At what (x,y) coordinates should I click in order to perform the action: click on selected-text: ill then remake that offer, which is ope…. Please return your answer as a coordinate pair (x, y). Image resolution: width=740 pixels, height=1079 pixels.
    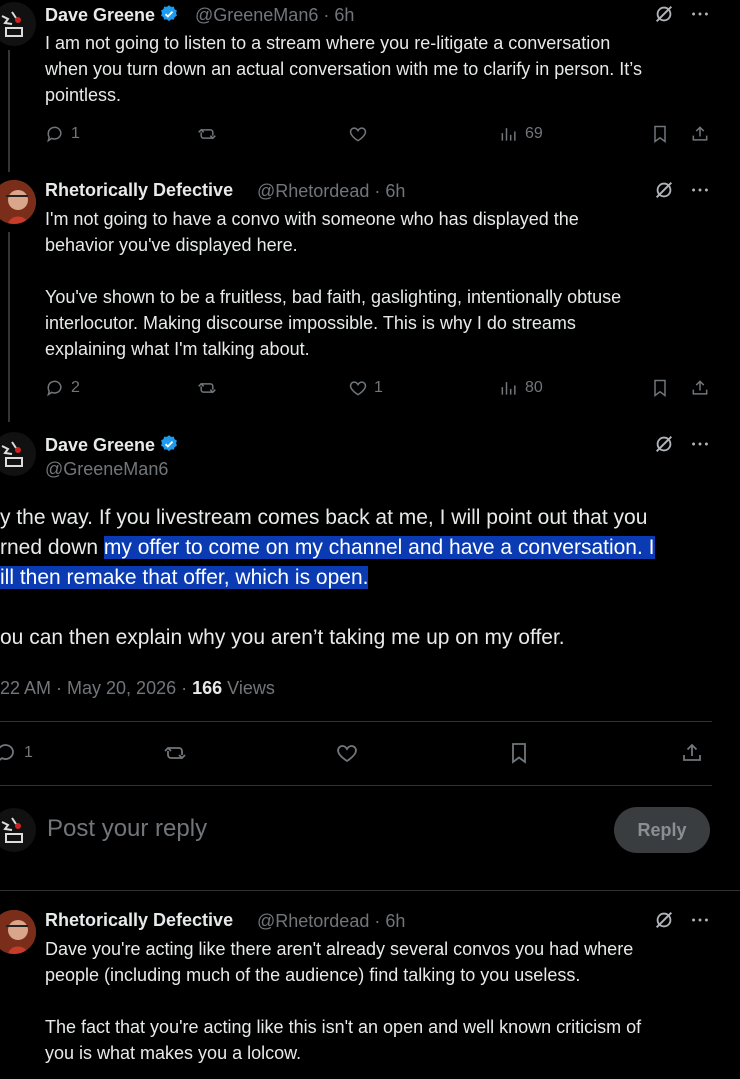
    Looking at the image, I should click on (184, 577).